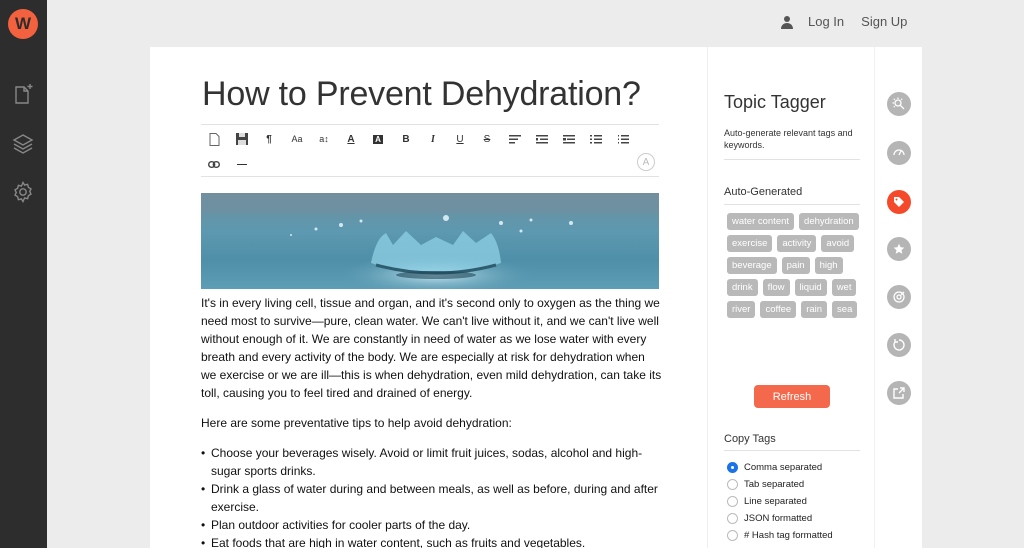 The image size is (1024, 548). I want to click on tag: activity, so click(797, 243).